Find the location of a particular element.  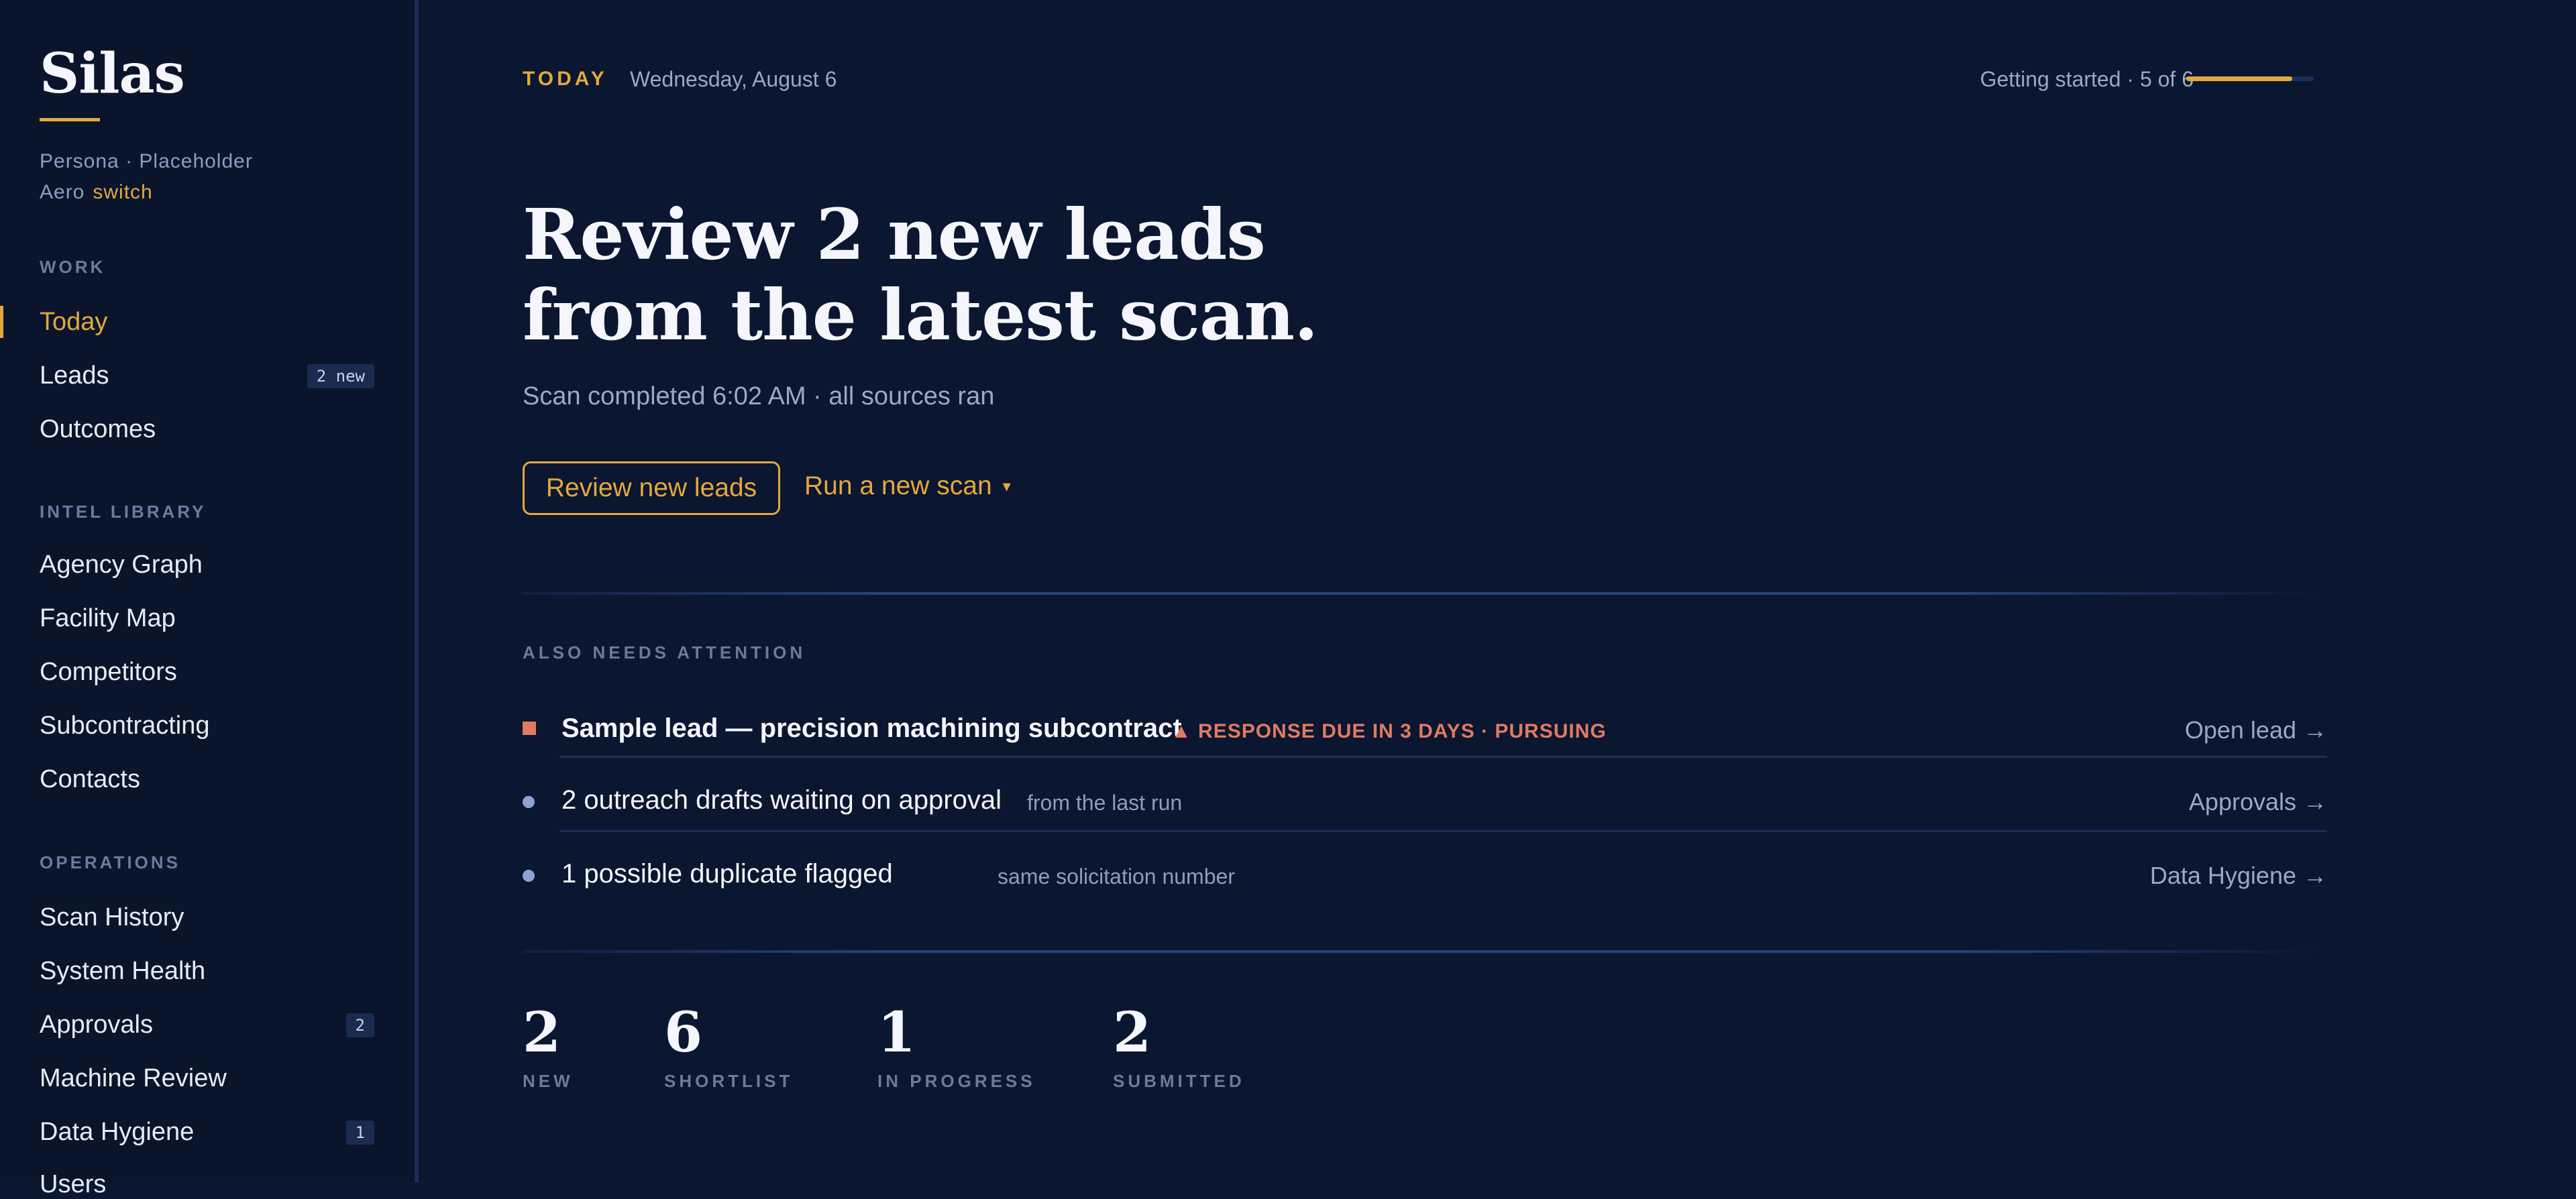

section-label-work: WORK is located at coordinates (73, 267).